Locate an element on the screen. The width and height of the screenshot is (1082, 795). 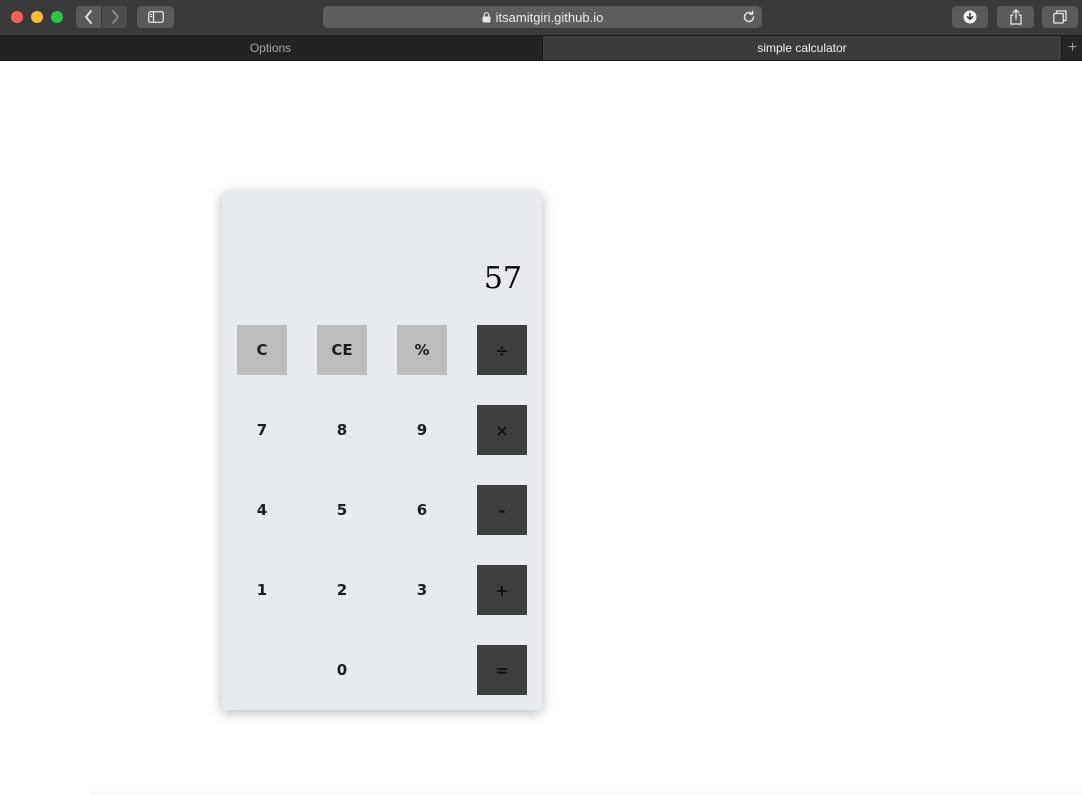
multiply-button: × is located at coordinates (502, 430).